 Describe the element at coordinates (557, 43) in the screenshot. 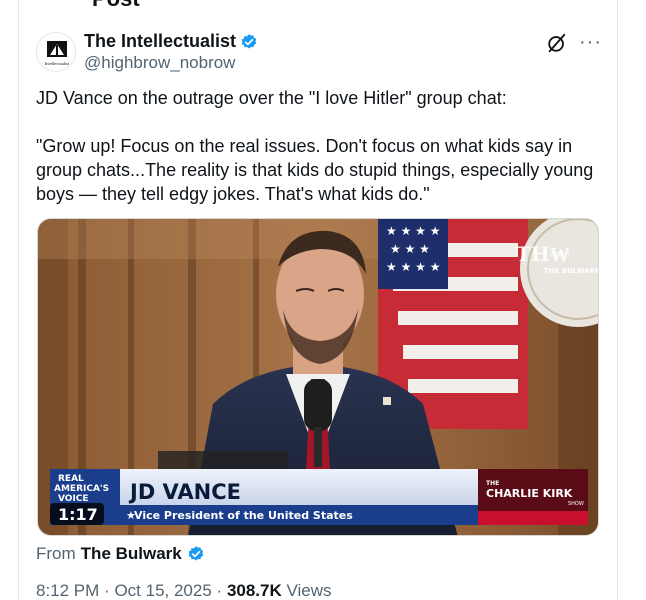

I see `grok-icon` at that location.